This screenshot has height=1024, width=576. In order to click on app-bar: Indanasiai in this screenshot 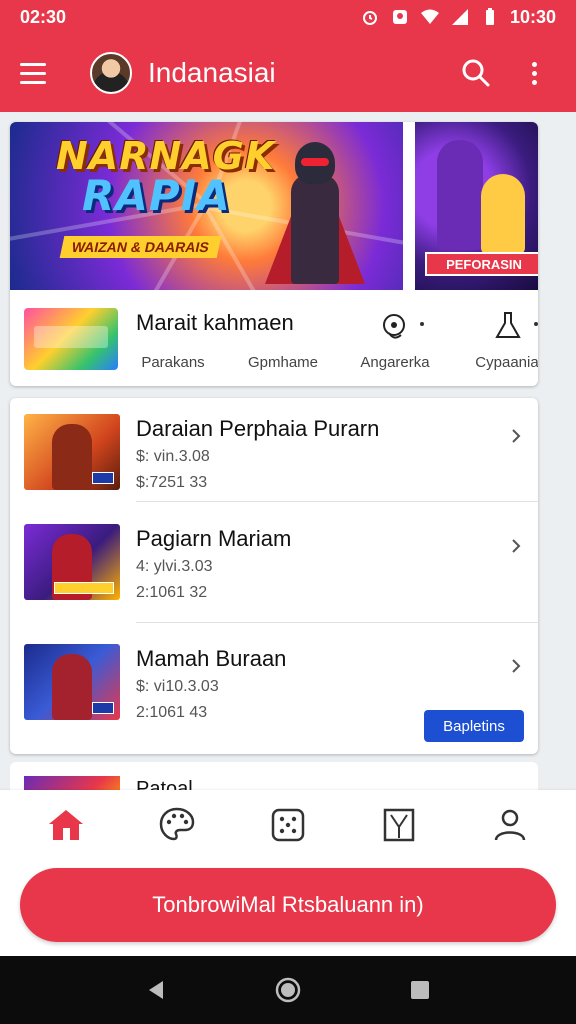, I will do `click(288, 73)`.